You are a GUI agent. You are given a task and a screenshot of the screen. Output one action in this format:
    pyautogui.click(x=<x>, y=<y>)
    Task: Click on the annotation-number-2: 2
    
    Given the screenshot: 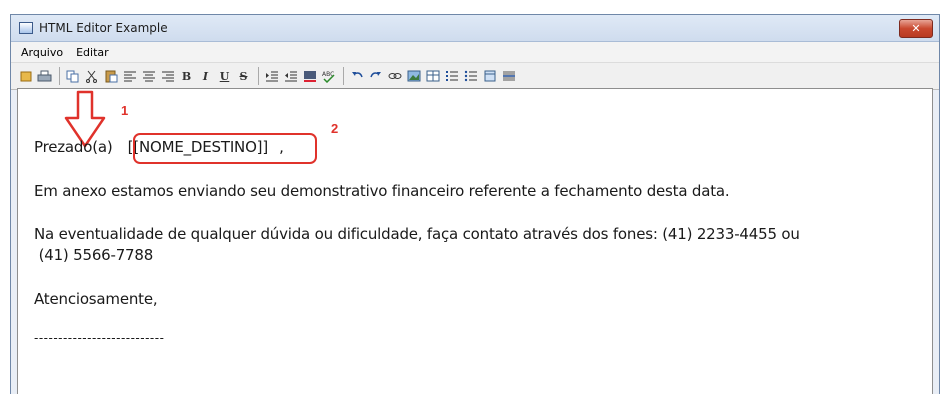 What is the action you would take?
    pyautogui.click(x=335, y=128)
    